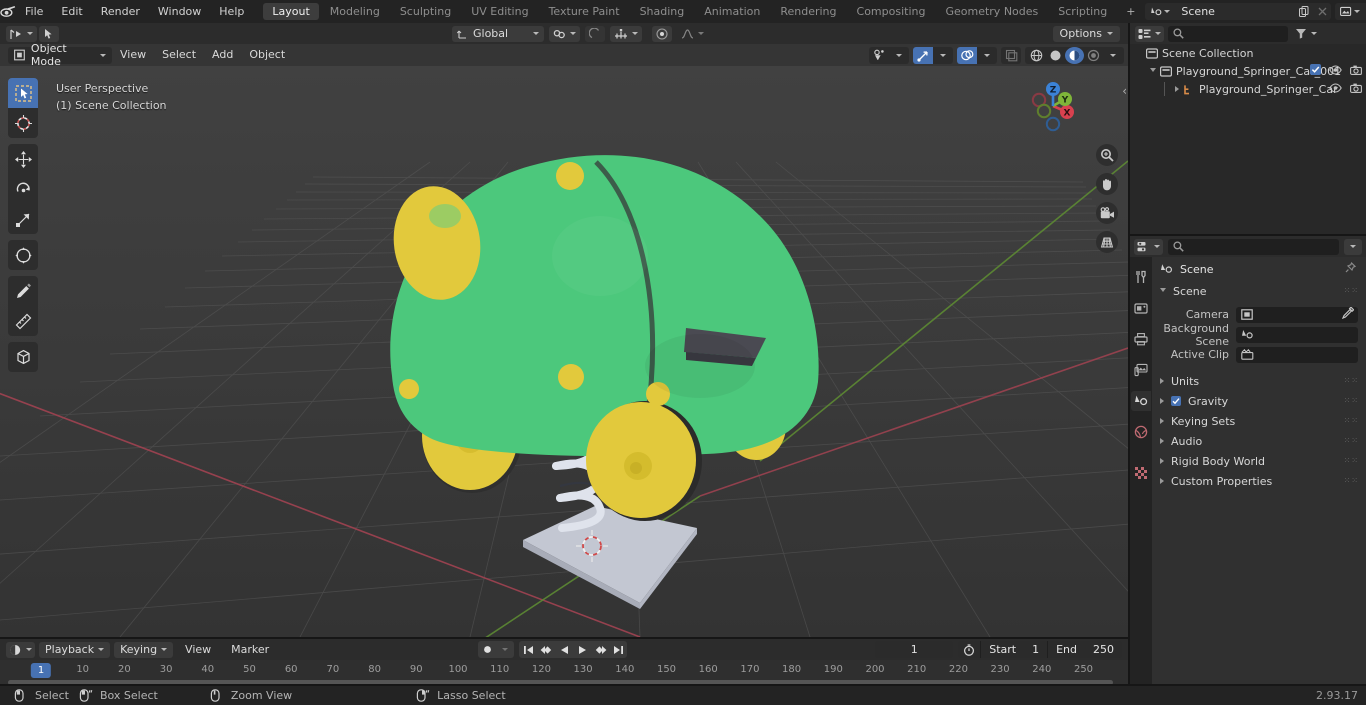 The width and height of the screenshot is (1366, 705). What do you see at coordinates (1141, 339) in the screenshot?
I see `output-tab` at bounding box center [1141, 339].